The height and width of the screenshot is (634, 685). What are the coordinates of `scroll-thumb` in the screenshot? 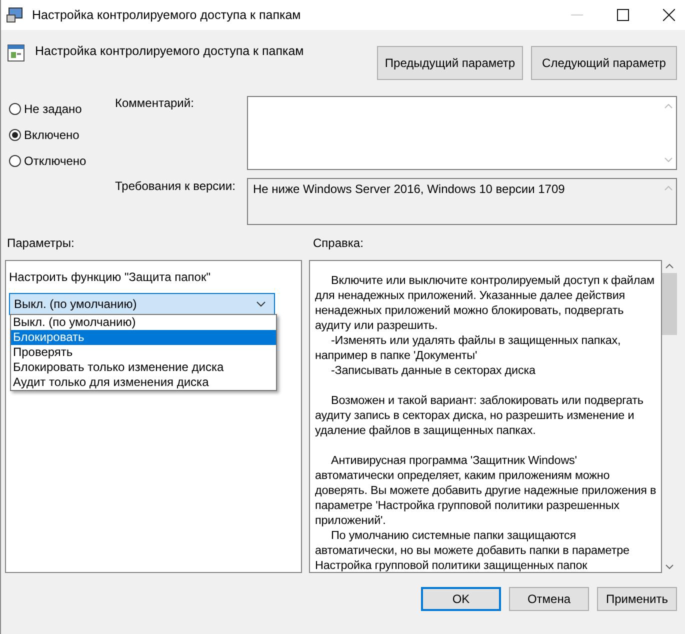 It's located at (669, 304).